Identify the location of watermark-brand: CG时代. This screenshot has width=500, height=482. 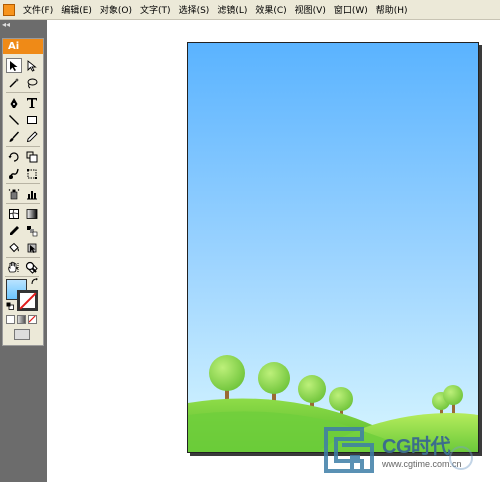
(416, 447).